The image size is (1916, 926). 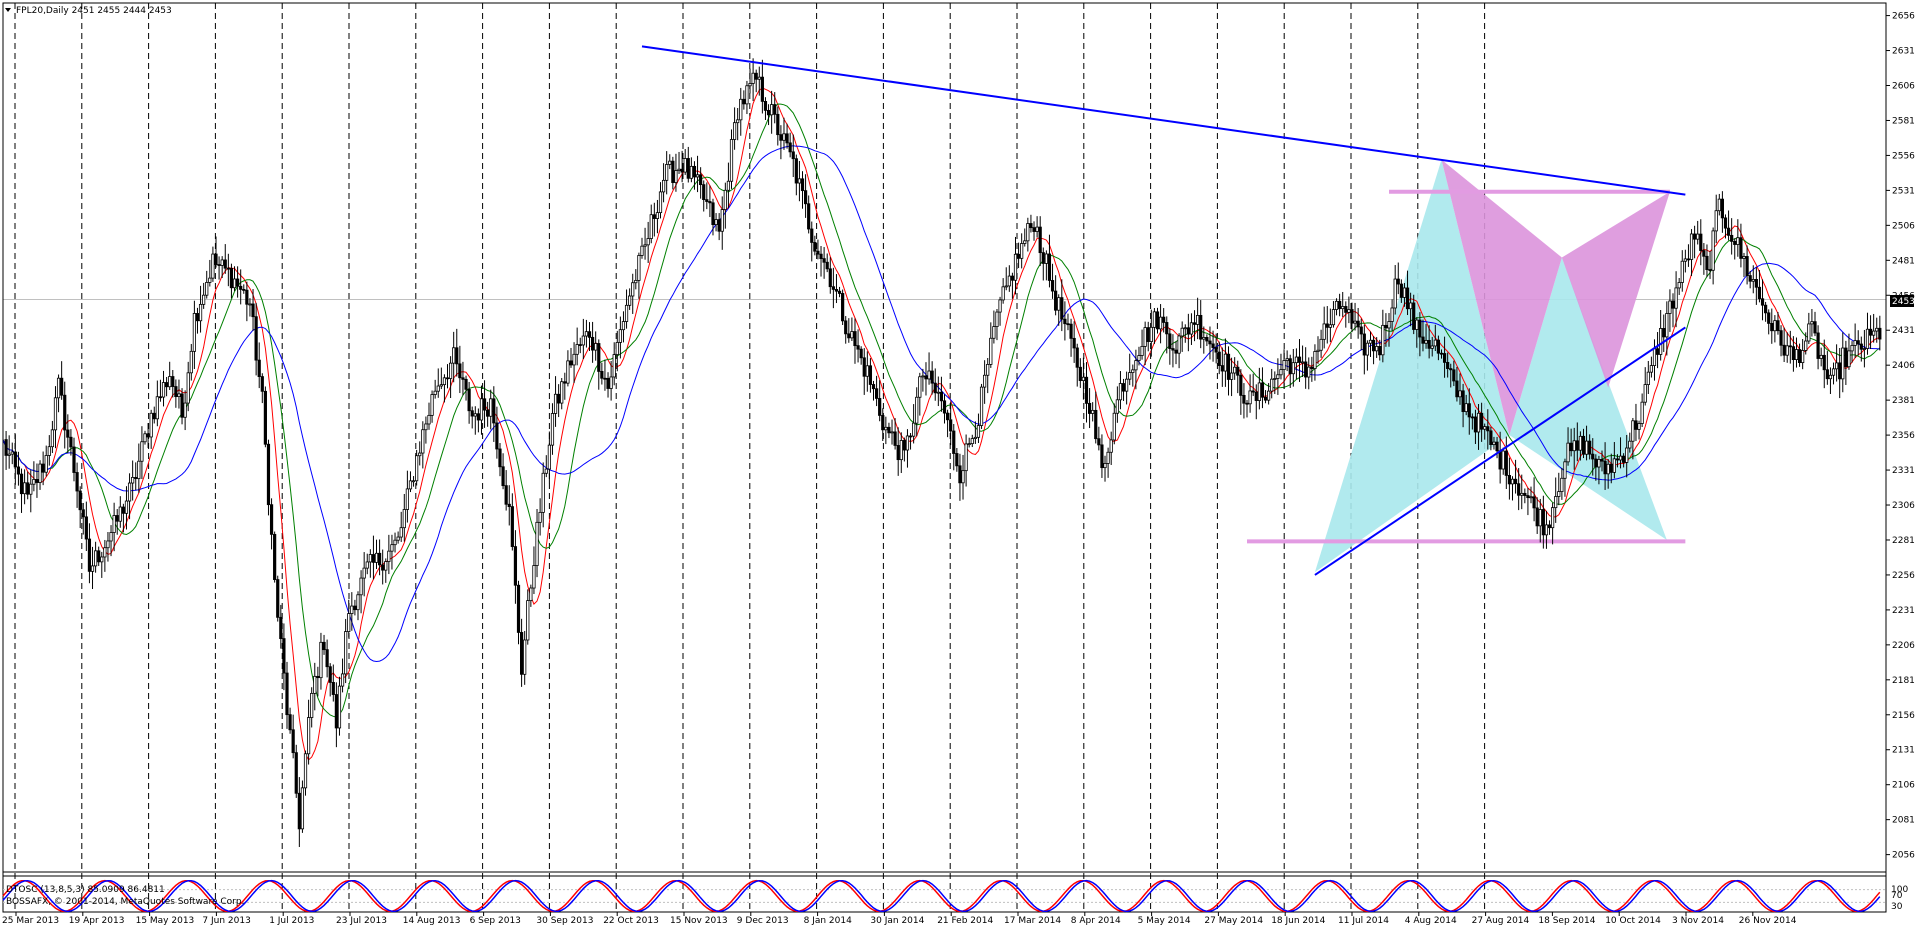 What do you see at coordinates (828, 921) in the screenshot?
I see `x-tick-label: 8 Jan 2014` at bounding box center [828, 921].